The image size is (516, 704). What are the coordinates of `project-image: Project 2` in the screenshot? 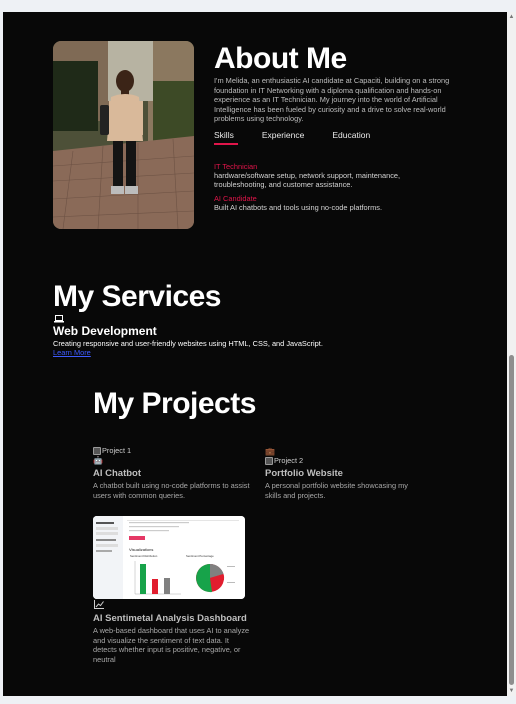 It's located at (345, 460).